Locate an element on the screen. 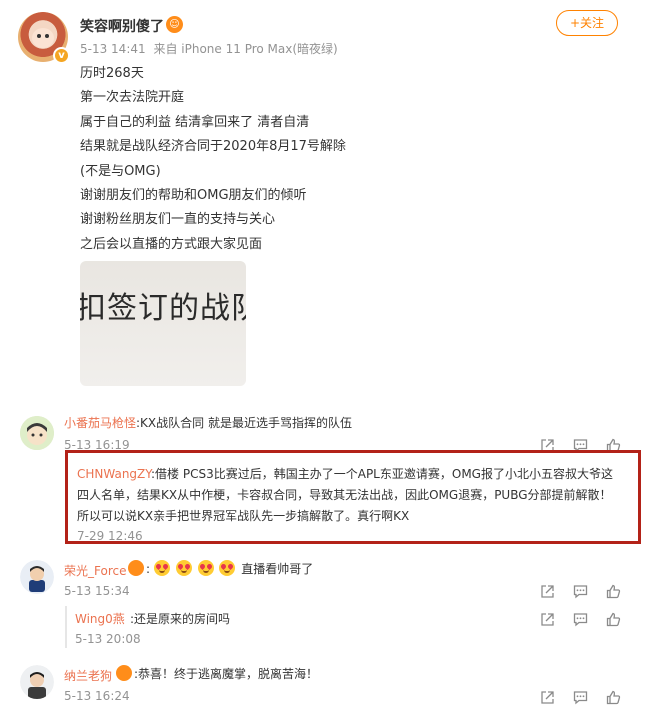 The height and width of the screenshot is (710, 646). commenter-name: 纳兰老狗 is located at coordinates (88, 675).